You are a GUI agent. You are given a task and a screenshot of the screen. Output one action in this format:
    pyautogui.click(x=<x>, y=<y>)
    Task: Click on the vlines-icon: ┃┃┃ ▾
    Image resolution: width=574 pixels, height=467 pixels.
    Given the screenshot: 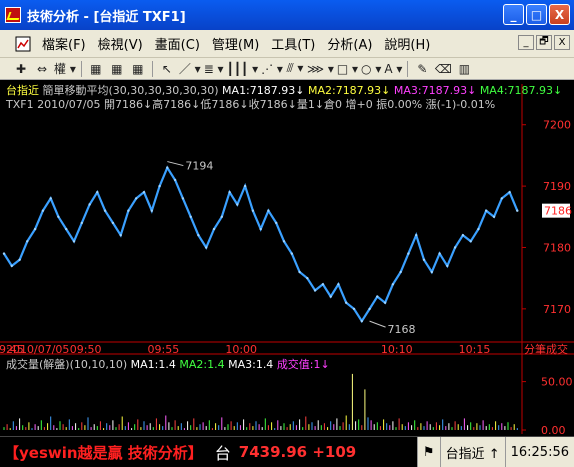 What is the action you would take?
    pyautogui.click(x=243, y=69)
    